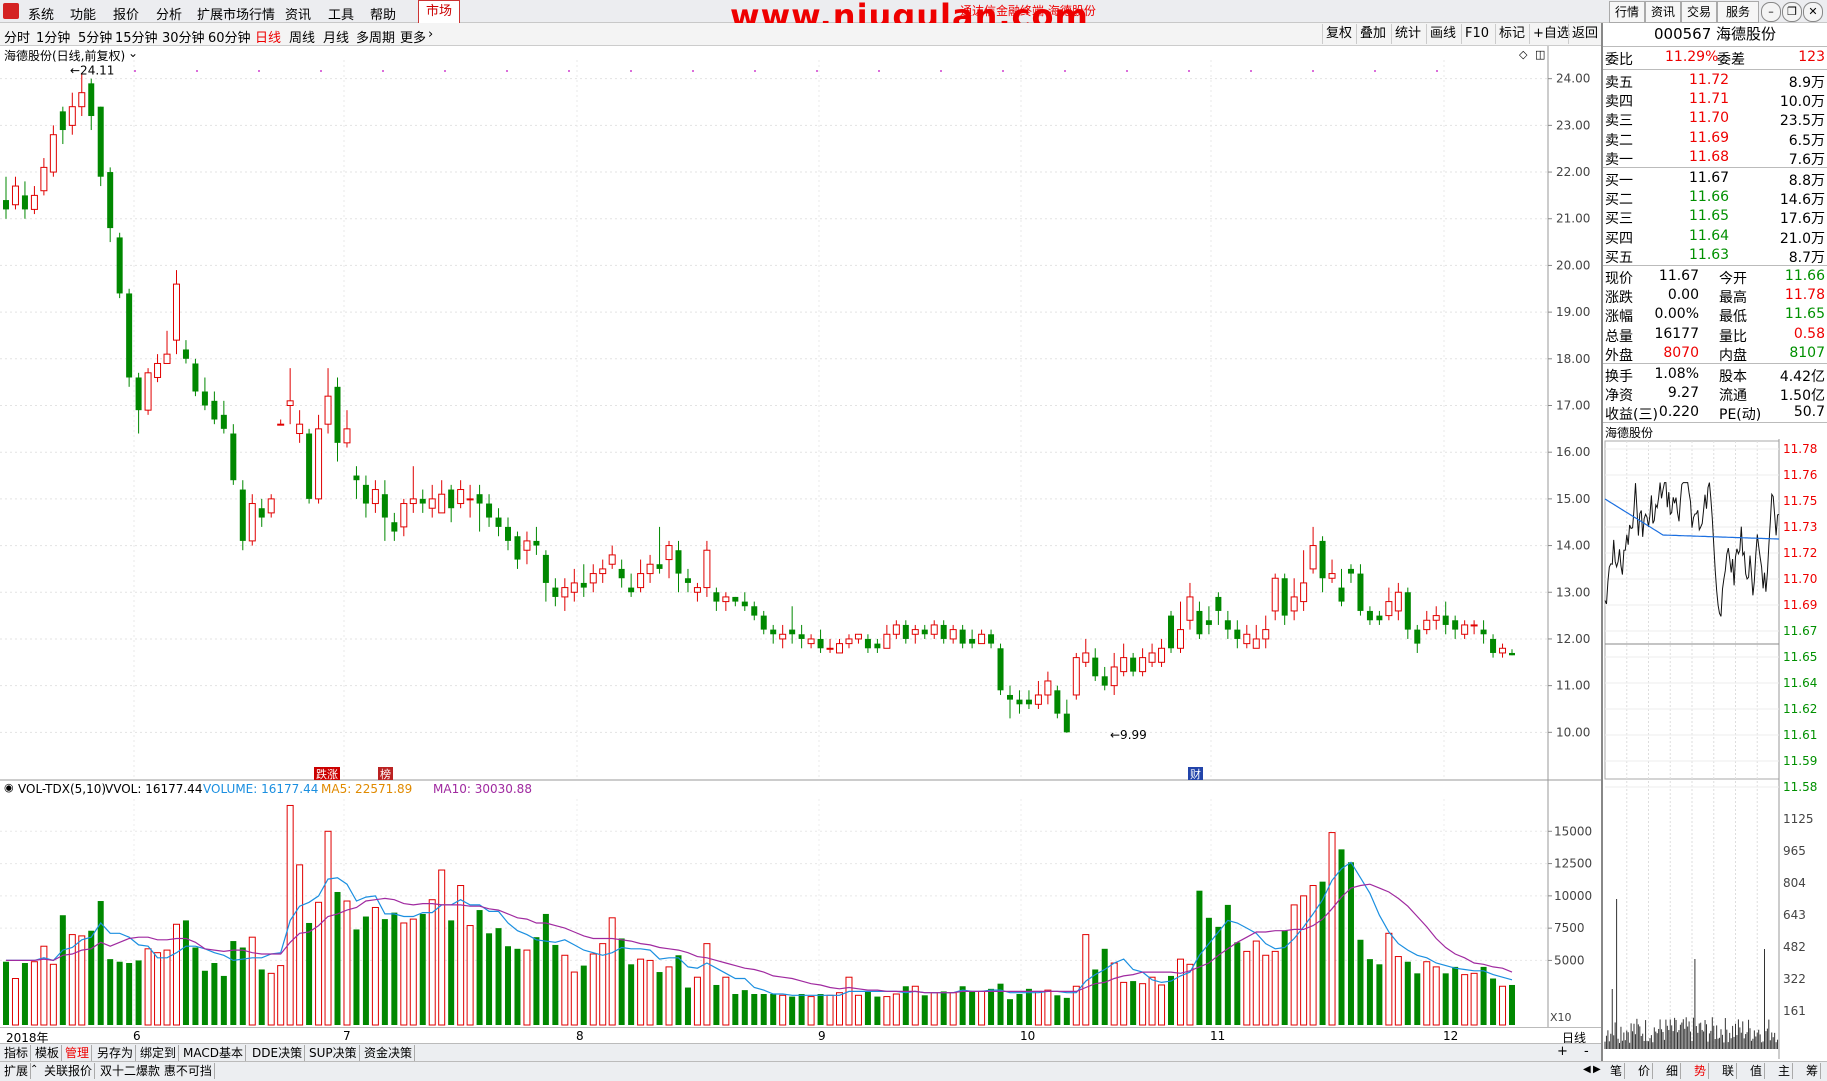 The image size is (1827, 1081). What do you see at coordinates (1451, 1036) in the screenshot?
I see `date-label: 12` at bounding box center [1451, 1036].